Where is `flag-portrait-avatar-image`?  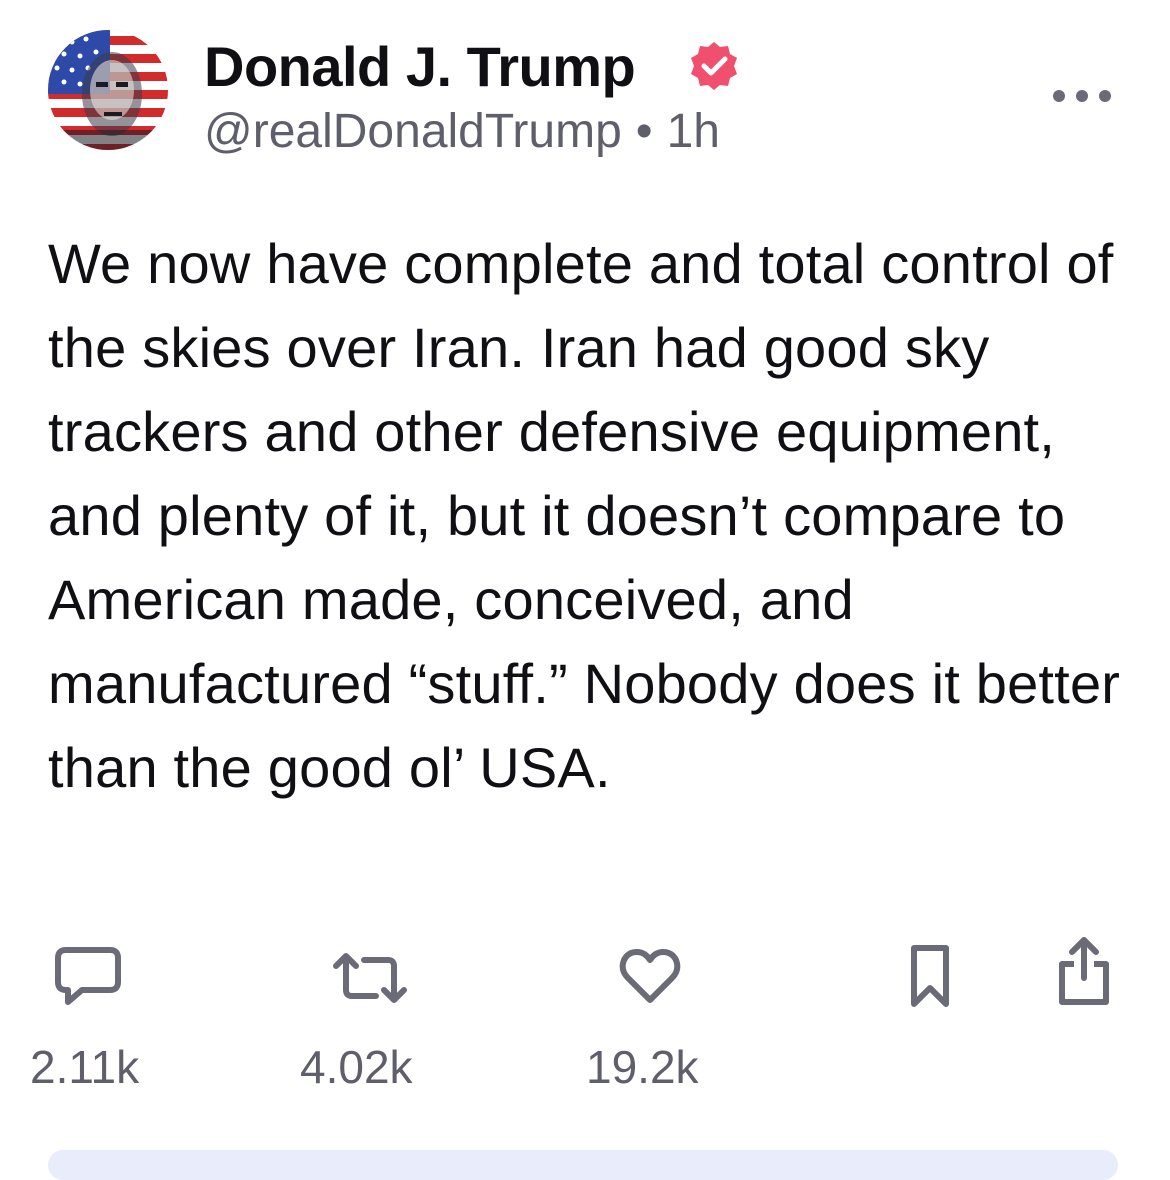
flag-portrait-avatar-image is located at coordinates (108, 90).